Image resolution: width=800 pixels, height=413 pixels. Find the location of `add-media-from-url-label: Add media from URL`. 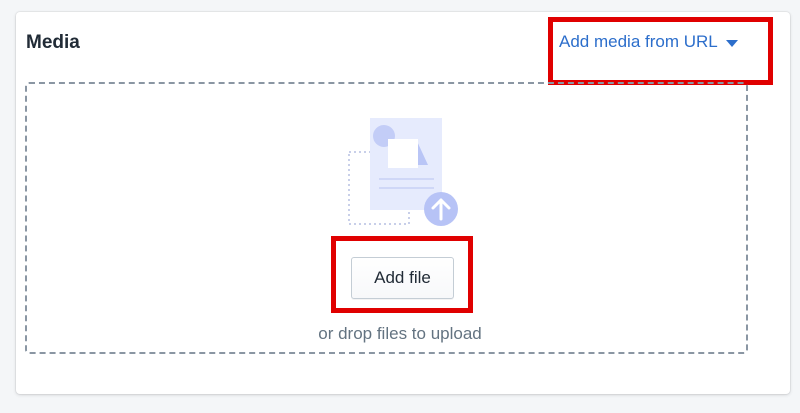

add-media-from-url-label: Add media from URL is located at coordinates (638, 41).